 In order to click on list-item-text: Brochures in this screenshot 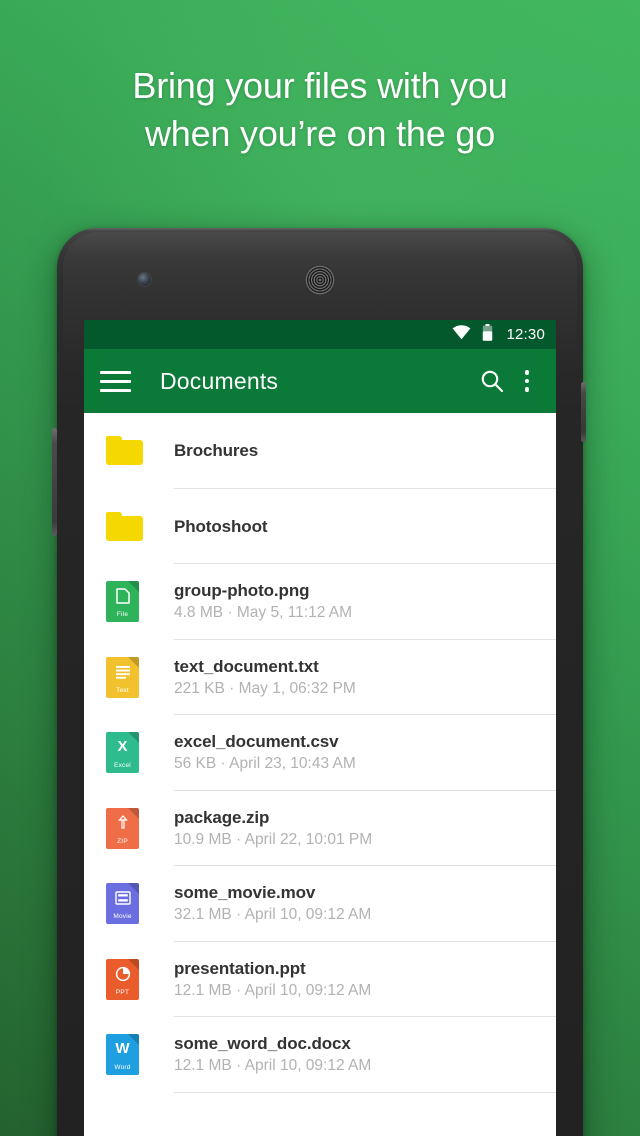, I will do `click(365, 450)`.